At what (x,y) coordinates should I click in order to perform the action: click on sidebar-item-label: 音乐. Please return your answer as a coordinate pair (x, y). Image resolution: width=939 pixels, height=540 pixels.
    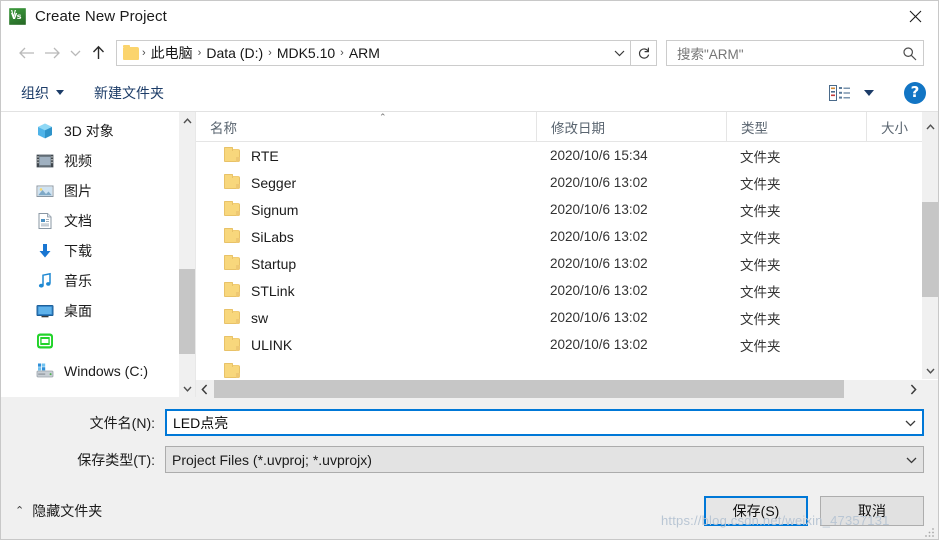
    Looking at the image, I should click on (78, 281).